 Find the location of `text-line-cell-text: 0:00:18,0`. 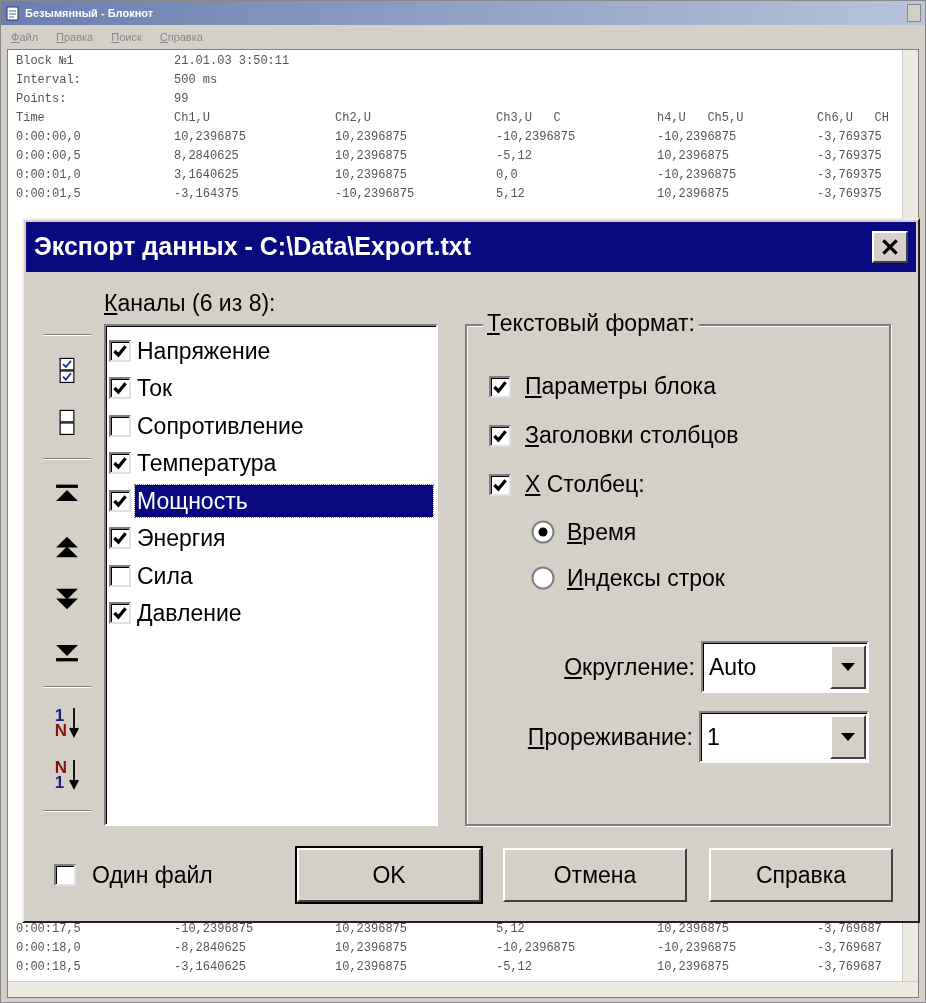

text-line-cell-text: 0:00:18,0 is located at coordinates (49, 948).